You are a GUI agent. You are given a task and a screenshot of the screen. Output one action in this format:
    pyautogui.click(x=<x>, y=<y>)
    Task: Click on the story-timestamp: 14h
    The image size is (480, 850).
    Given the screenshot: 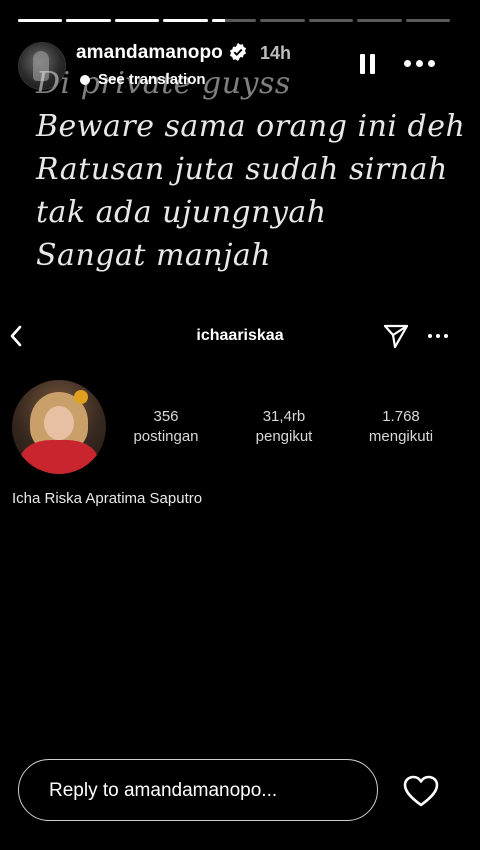 What is the action you would take?
    pyautogui.click(x=276, y=53)
    